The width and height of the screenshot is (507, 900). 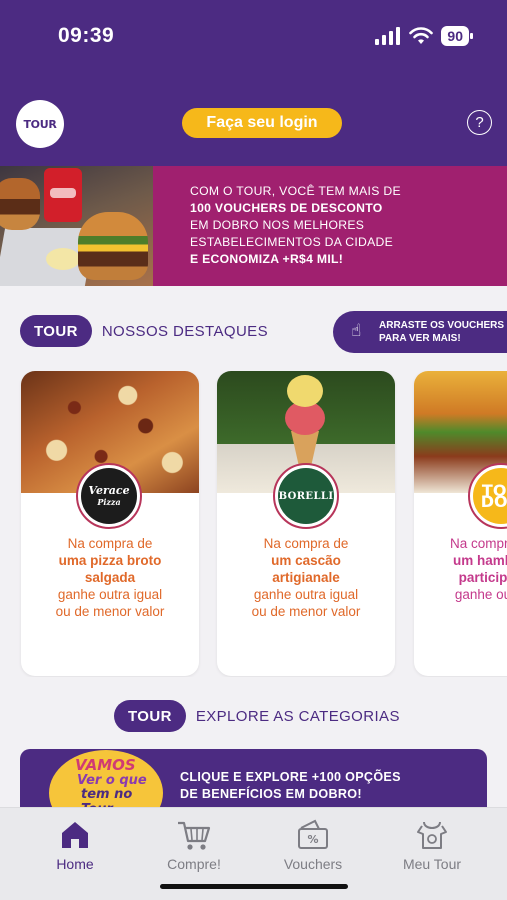 What do you see at coordinates (109, 496) in the screenshot?
I see `brand-logo: Verace Pizza` at bounding box center [109, 496].